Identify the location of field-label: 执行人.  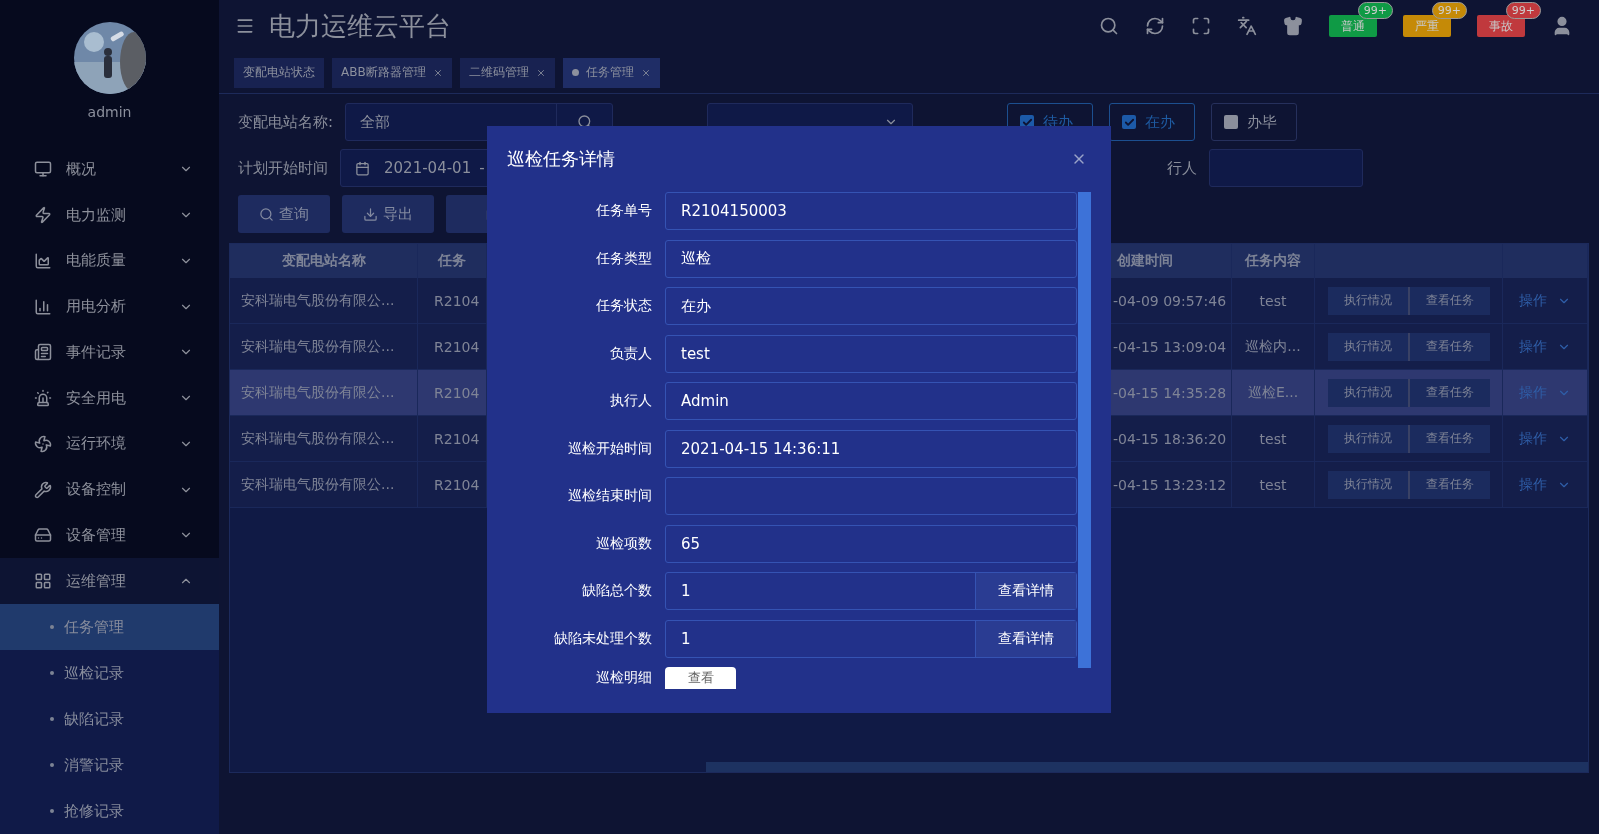
(630, 401).